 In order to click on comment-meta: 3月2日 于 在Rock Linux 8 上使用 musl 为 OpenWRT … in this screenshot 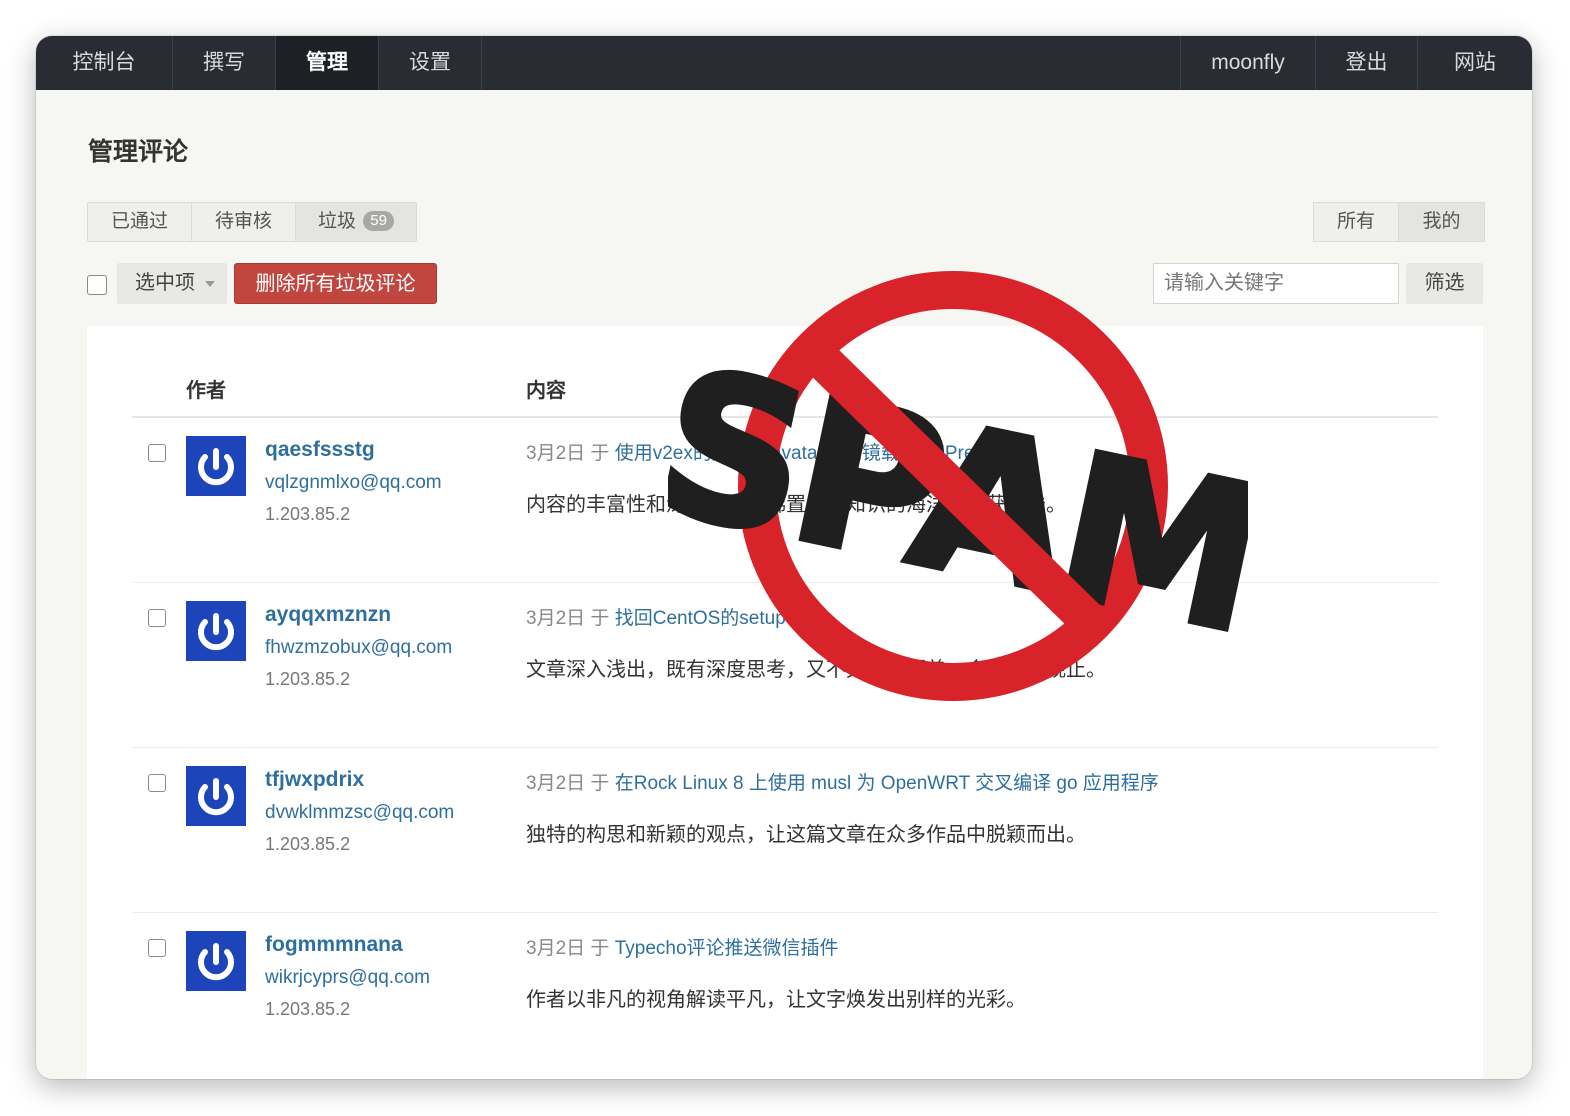, I will do `click(842, 781)`.